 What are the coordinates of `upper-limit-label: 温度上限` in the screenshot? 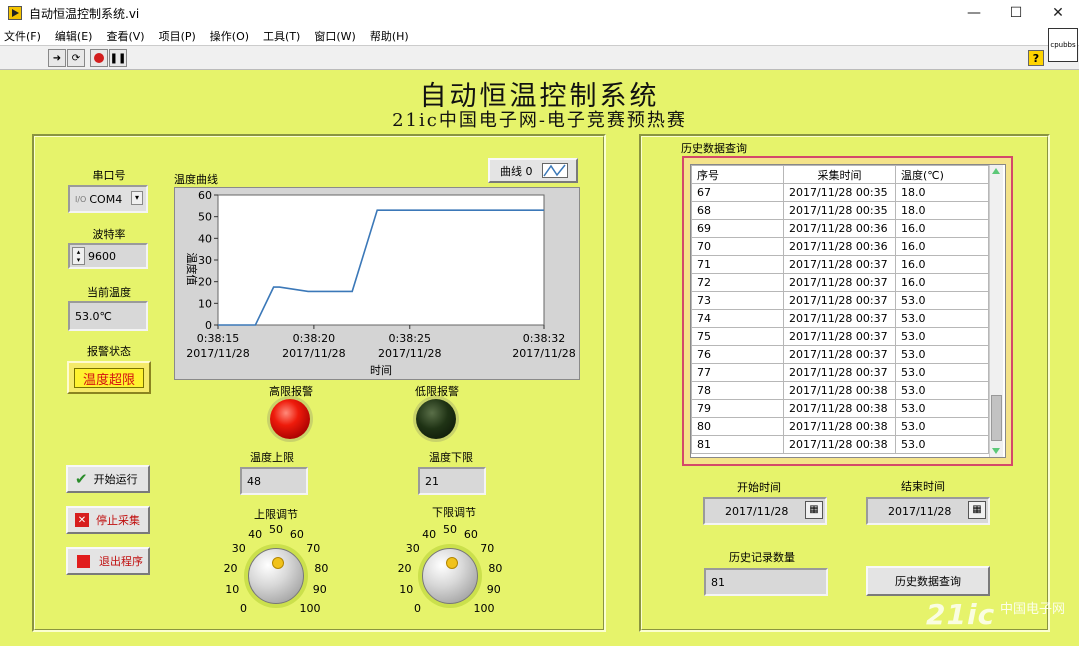 It's located at (272, 457).